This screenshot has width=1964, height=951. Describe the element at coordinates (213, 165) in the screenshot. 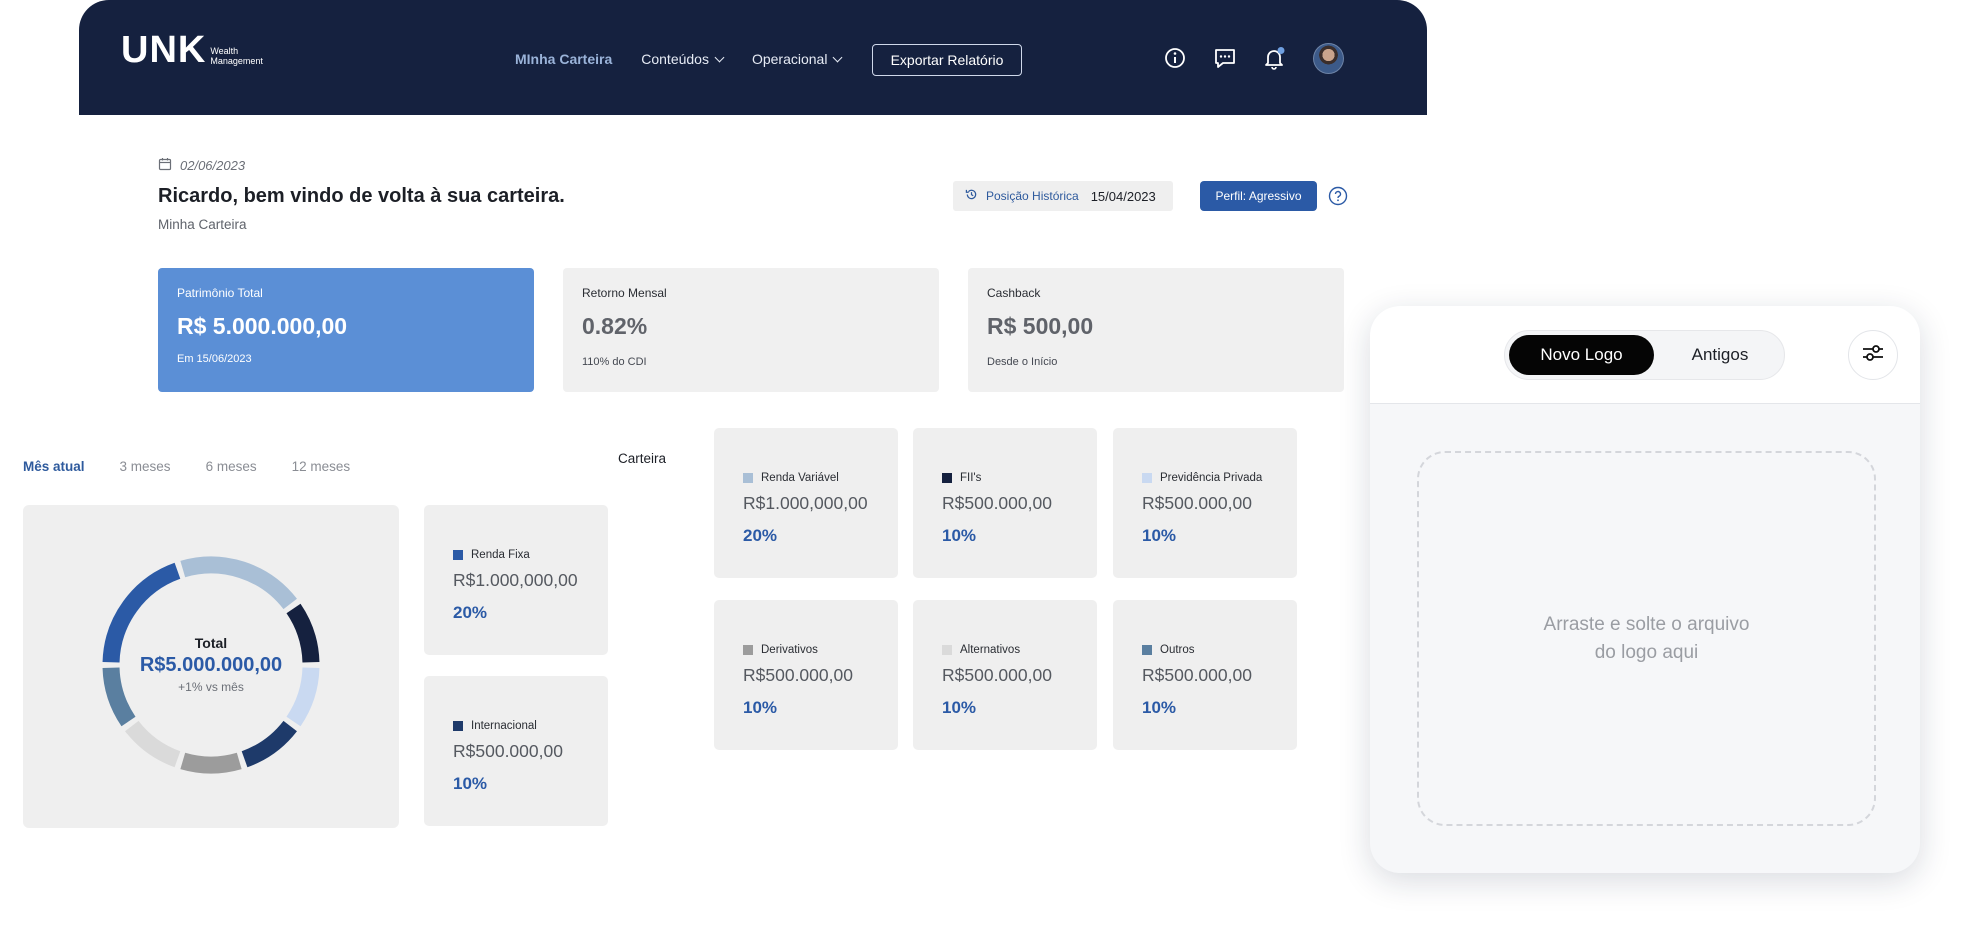

I see `date-text: 02/06/2023` at that location.